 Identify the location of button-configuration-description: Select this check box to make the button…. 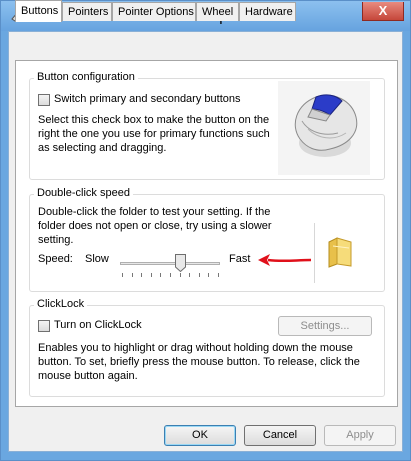
(158, 134).